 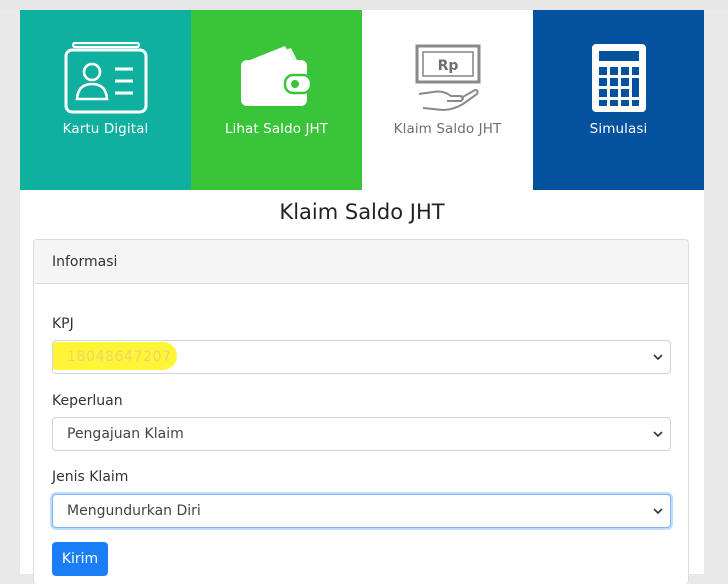 What do you see at coordinates (361, 511) in the screenshot?
I see `jenis-klaim-select: Mengundurkan Diri` at bounding box center [361, 511].